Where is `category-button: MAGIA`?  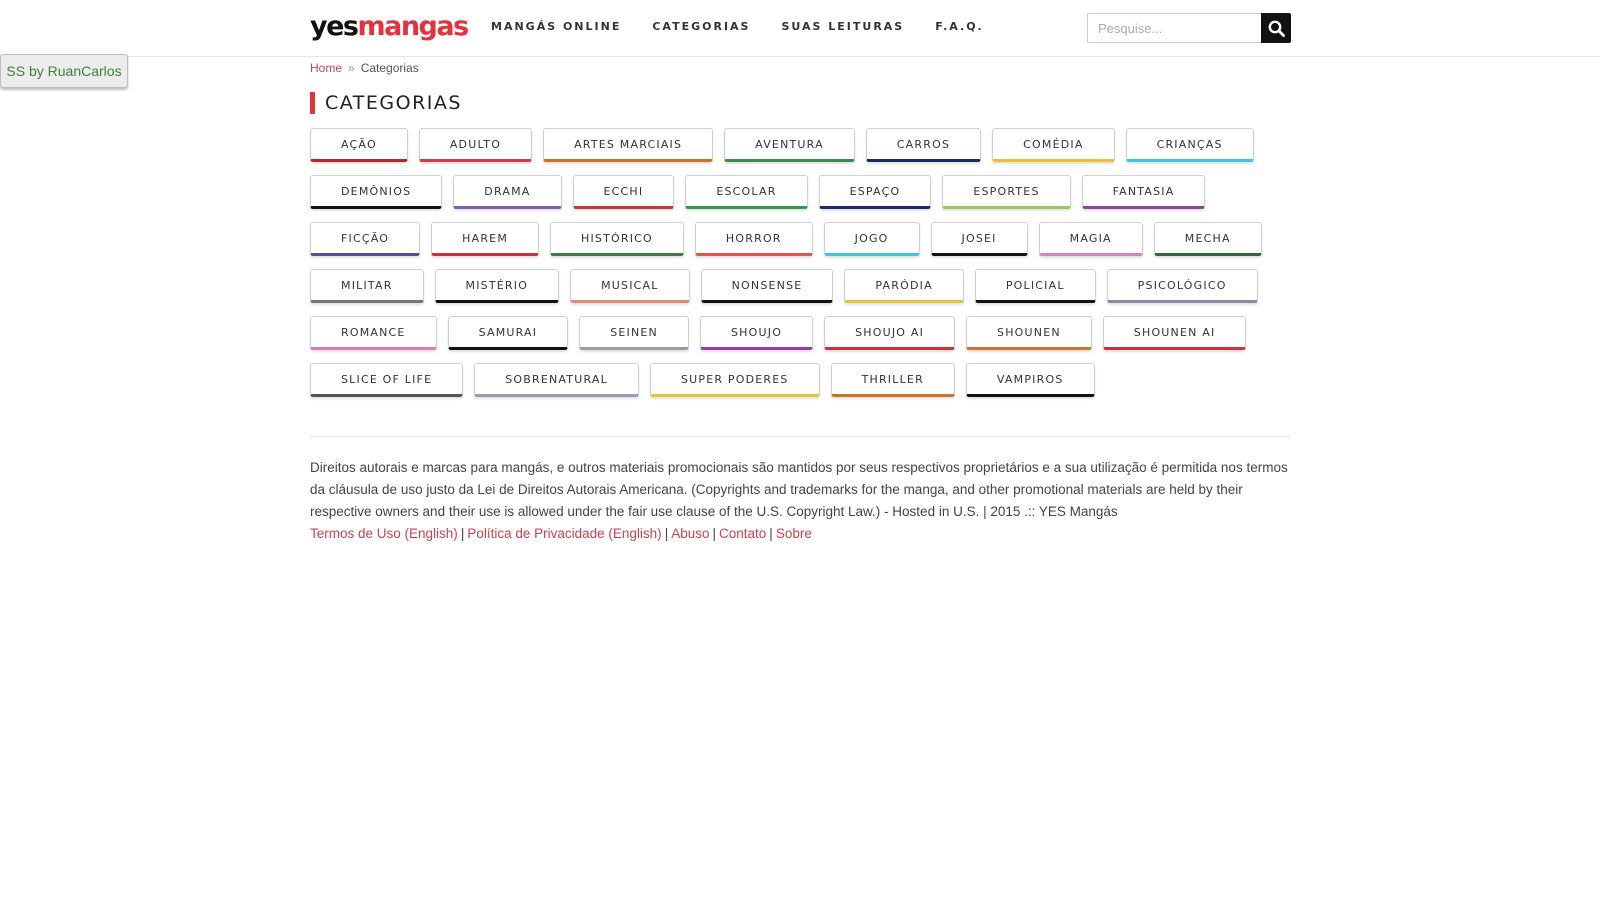
category-button: MAGIA is located at coordinates (1090, 239).